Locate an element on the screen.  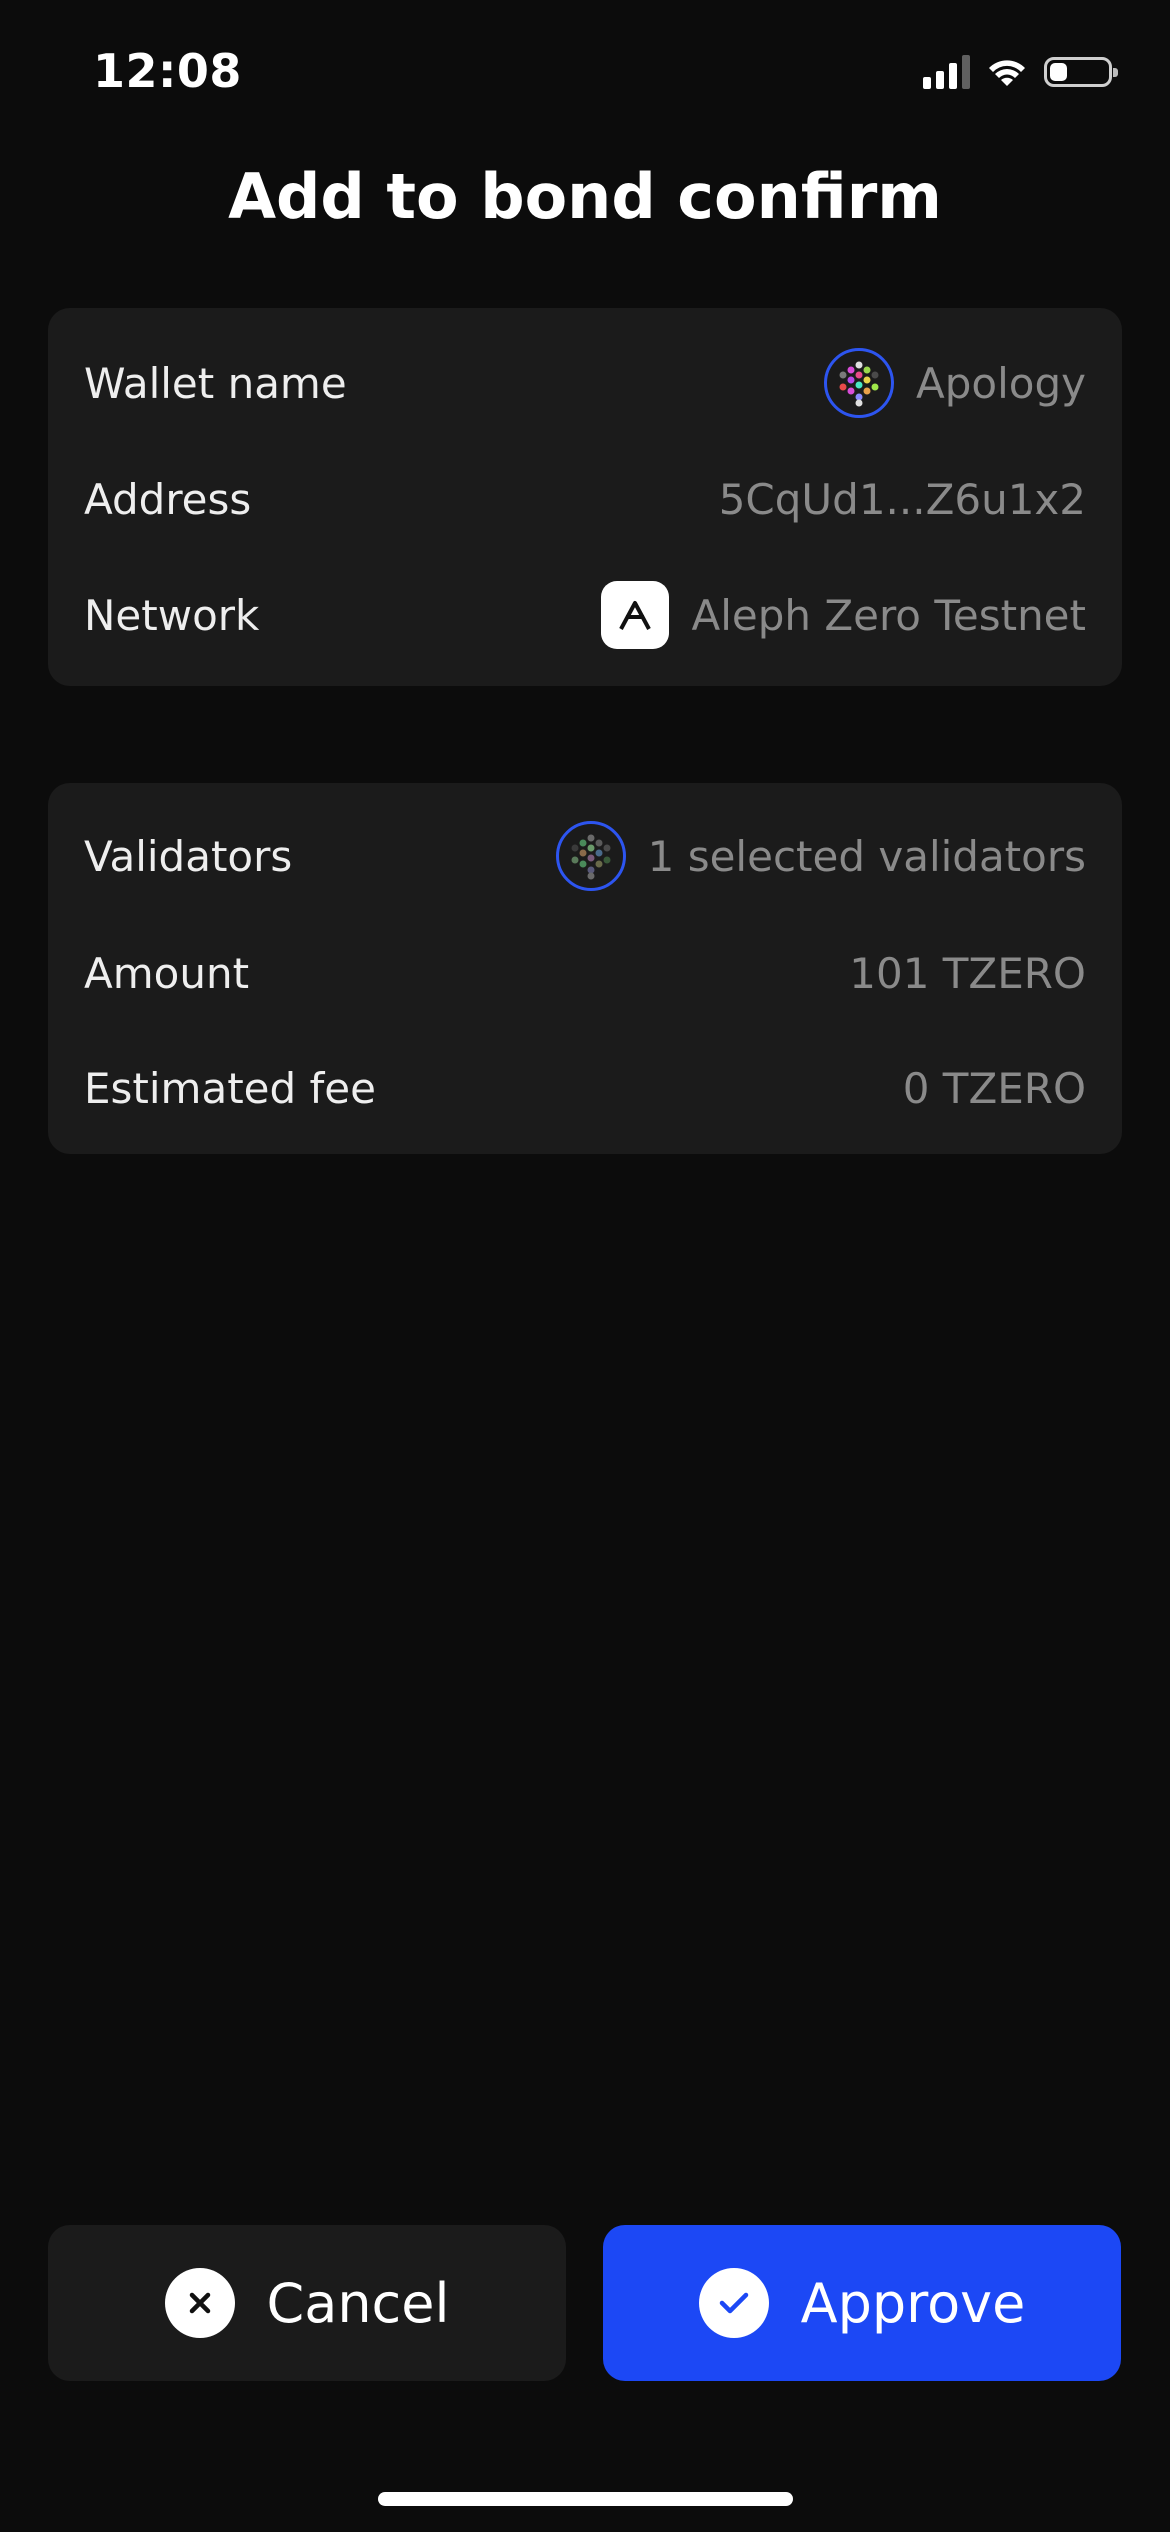
wallet-value-group: Apology is located at coordinates (955, 383).